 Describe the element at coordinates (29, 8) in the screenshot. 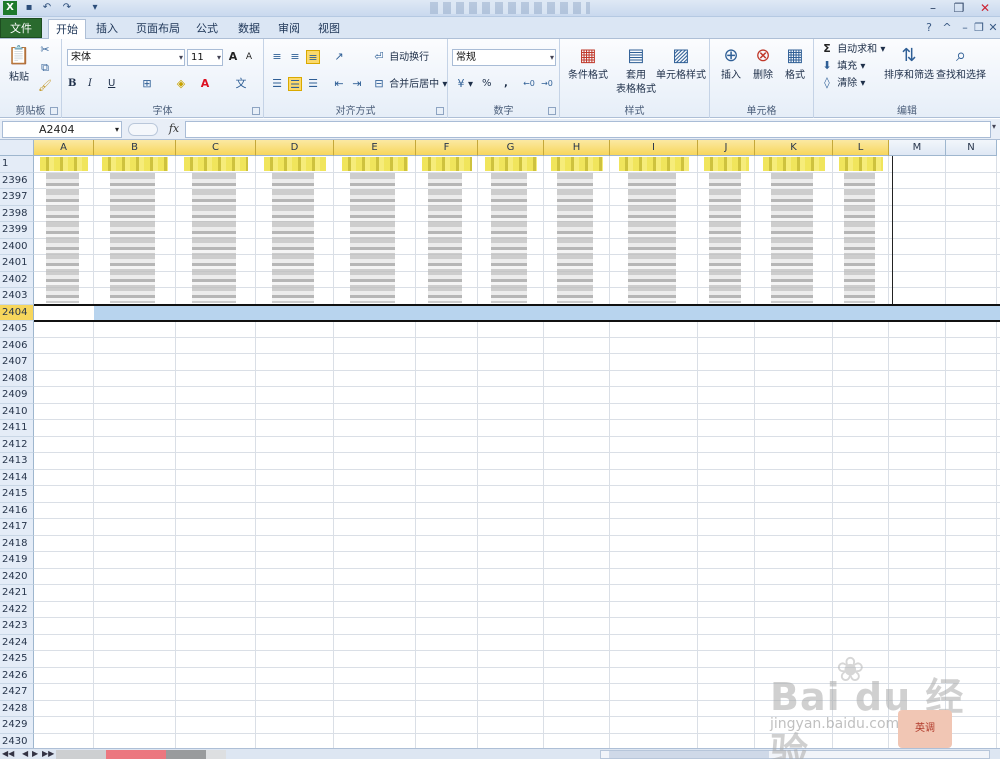

I see `save-icon: ▪` at that location.